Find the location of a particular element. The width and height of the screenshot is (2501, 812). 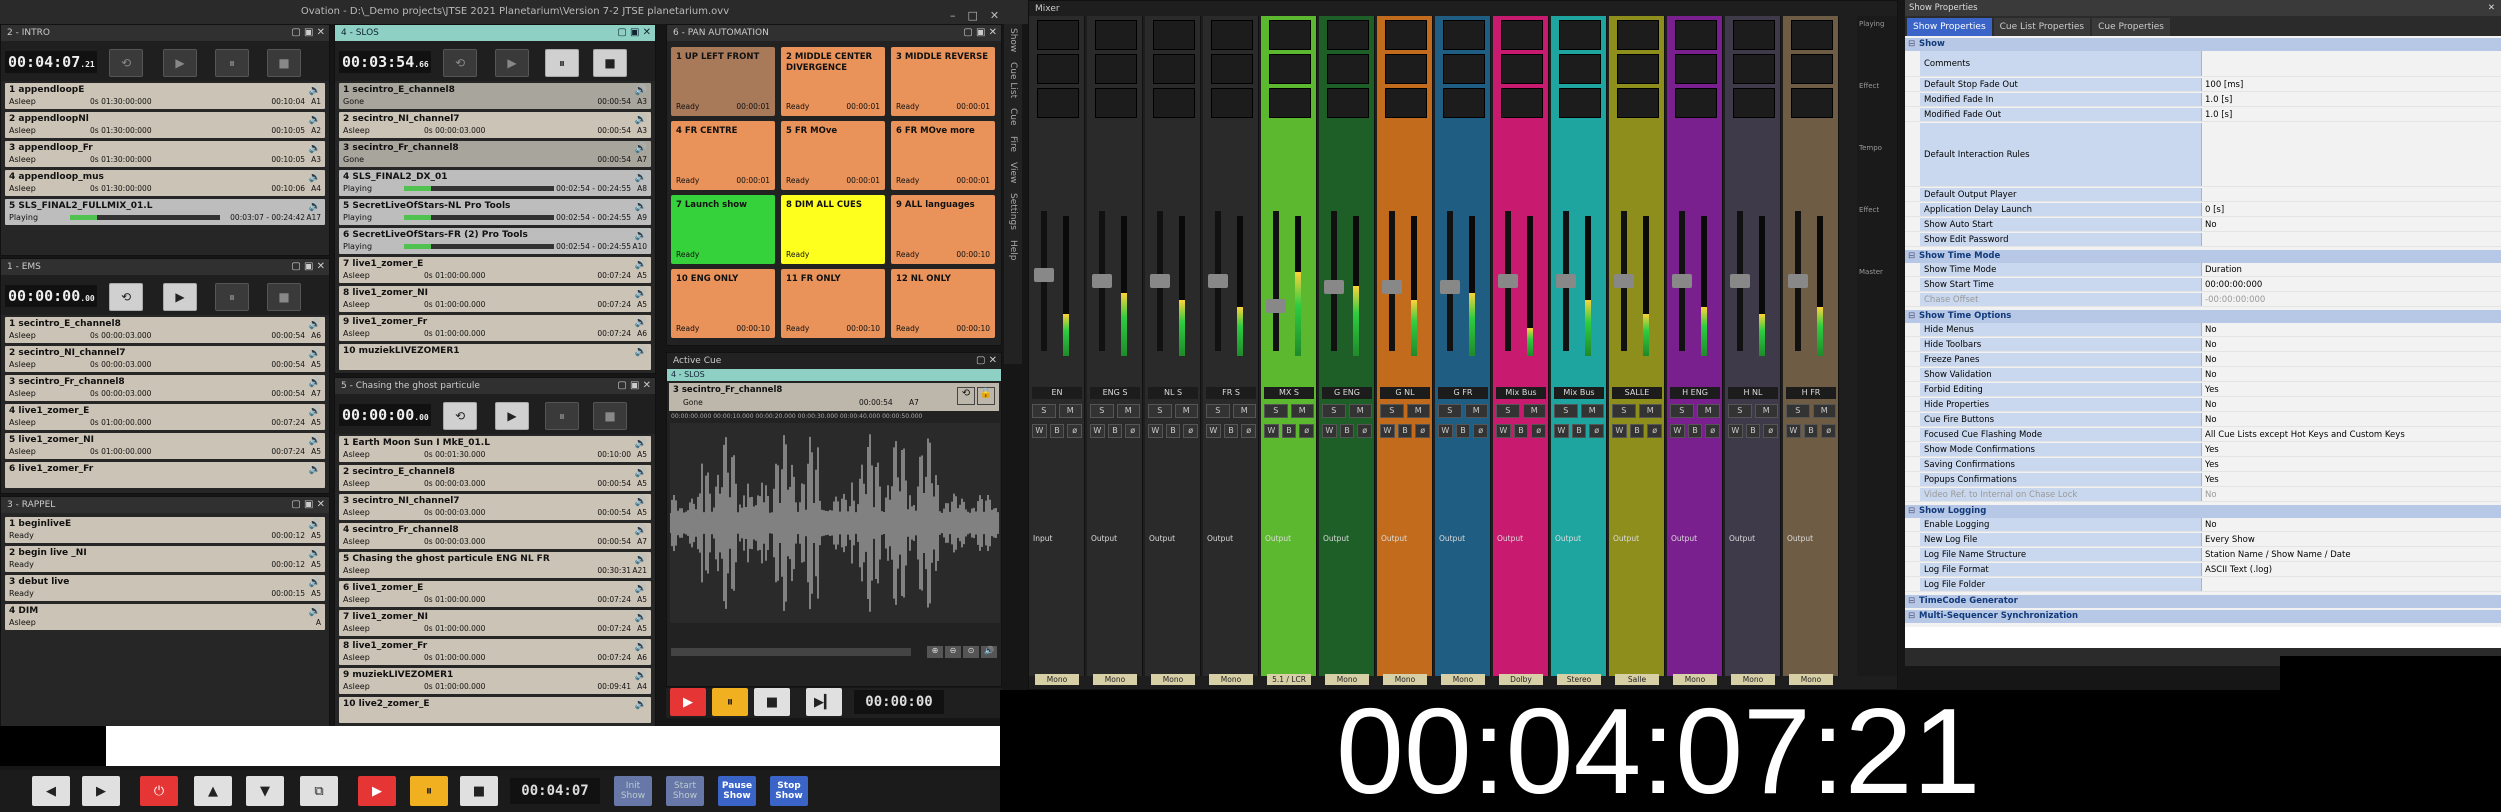

props-row: New Log File Every Show is located at coordinates (2203, 540).